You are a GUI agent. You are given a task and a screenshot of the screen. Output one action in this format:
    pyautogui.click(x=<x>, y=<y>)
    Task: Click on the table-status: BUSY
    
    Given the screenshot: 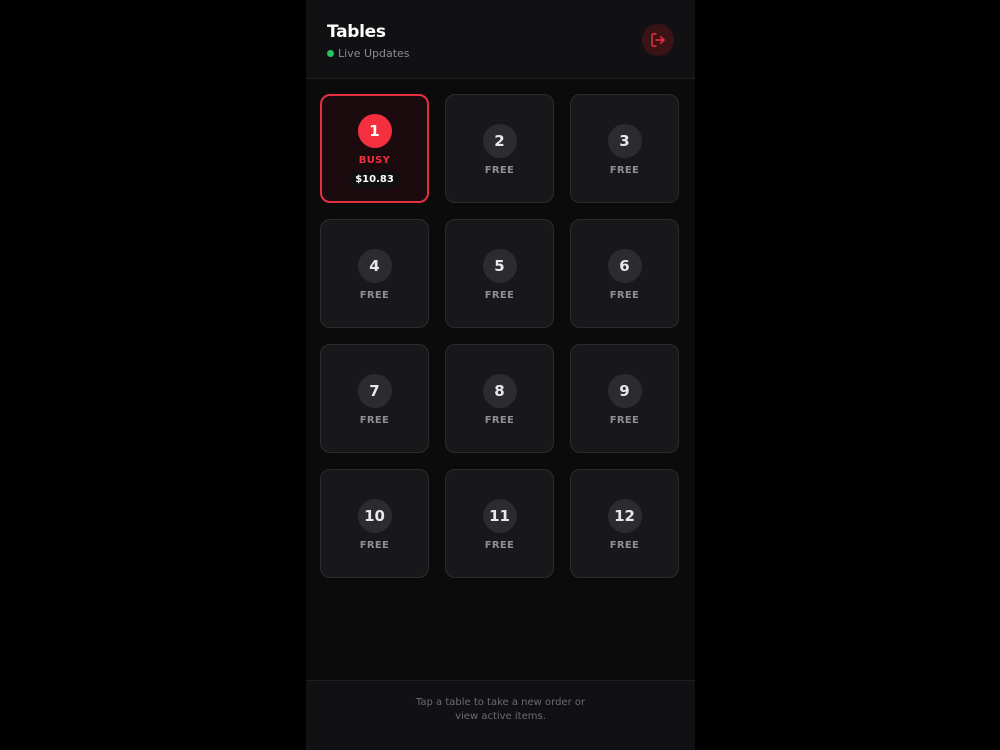 What is the action you would take?
    pyautogui.click(x=374, y=160)
    